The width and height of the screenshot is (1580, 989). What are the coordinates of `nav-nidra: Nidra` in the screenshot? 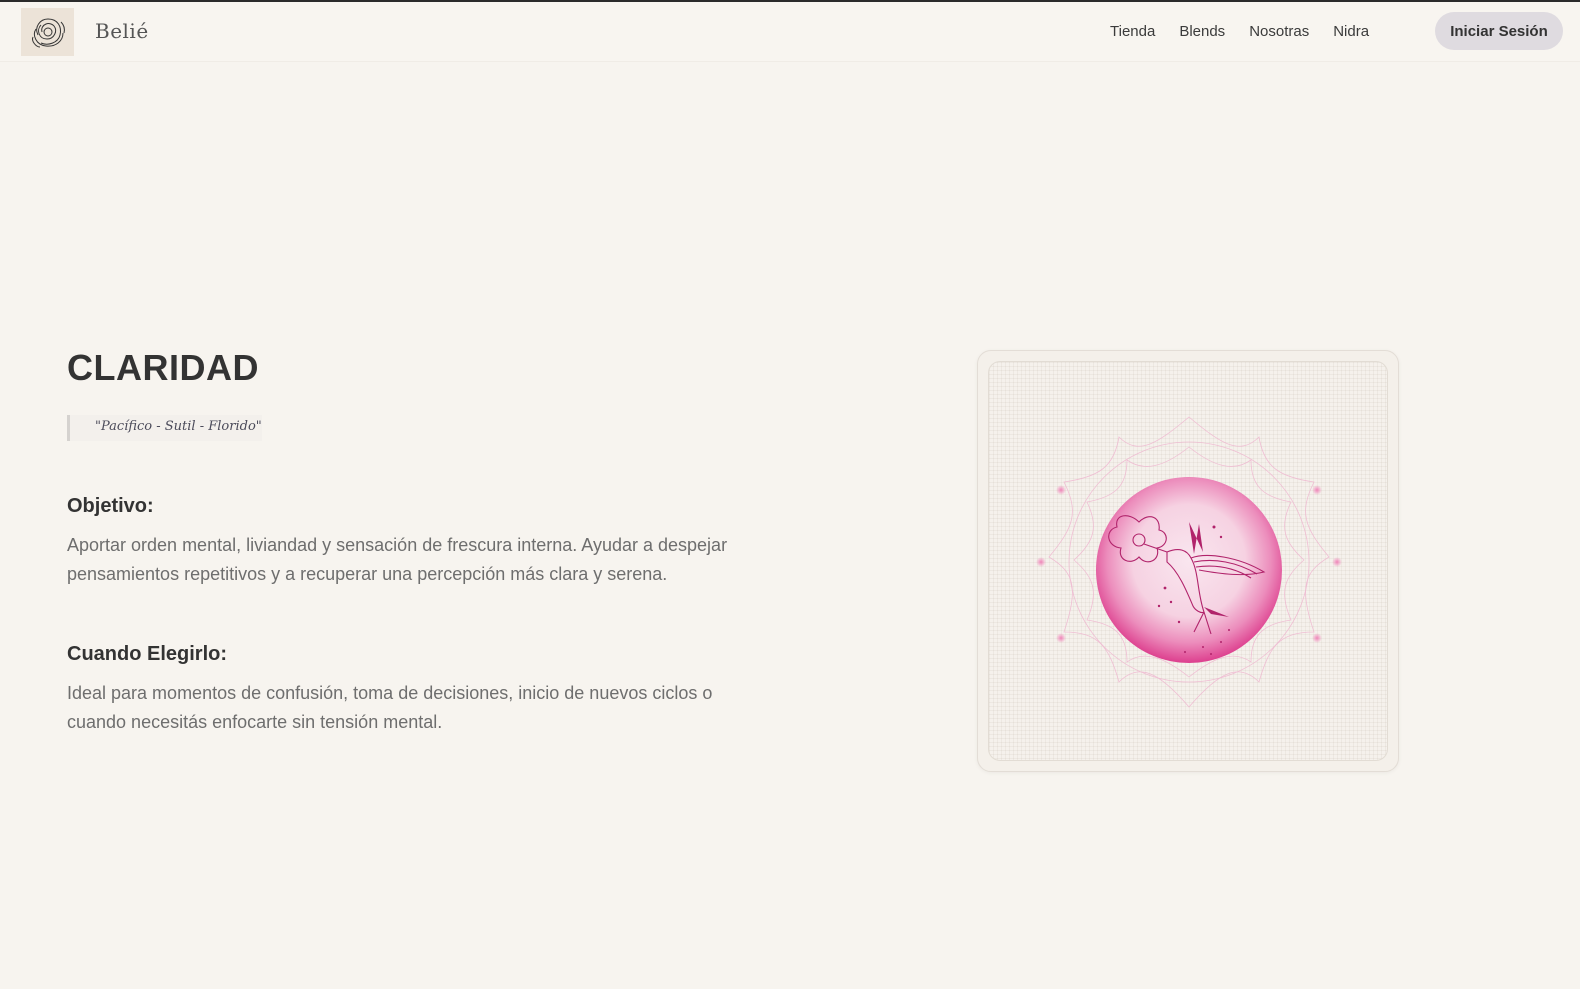 It's located at (1351, 31).